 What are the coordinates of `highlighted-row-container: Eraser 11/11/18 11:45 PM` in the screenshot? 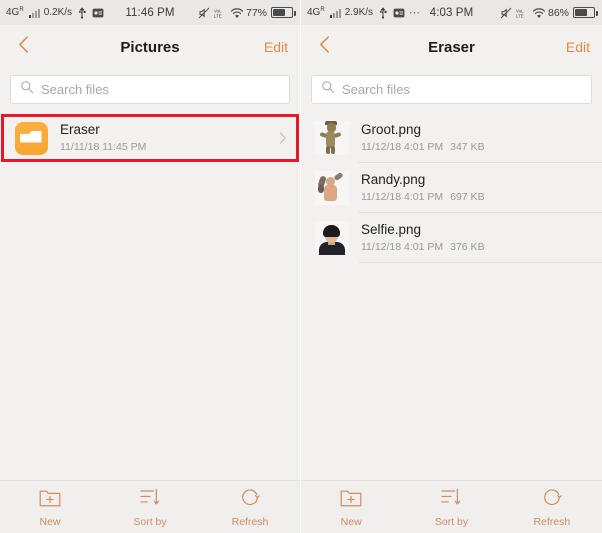 It's located at (150, 138).